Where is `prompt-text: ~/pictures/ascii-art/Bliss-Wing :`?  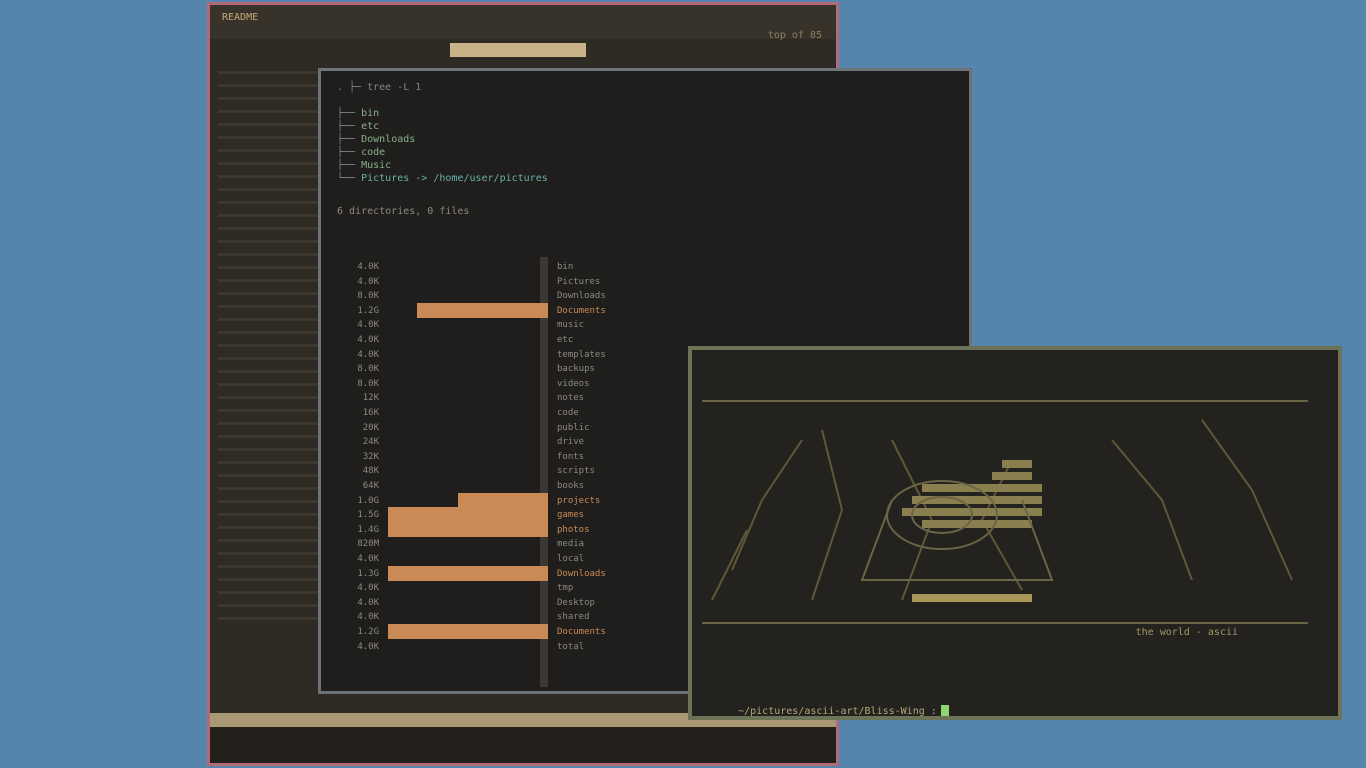 prompt-text: ~/pictures/ascii-art/Bliss-Wing : is located at coordinates (837, 711).